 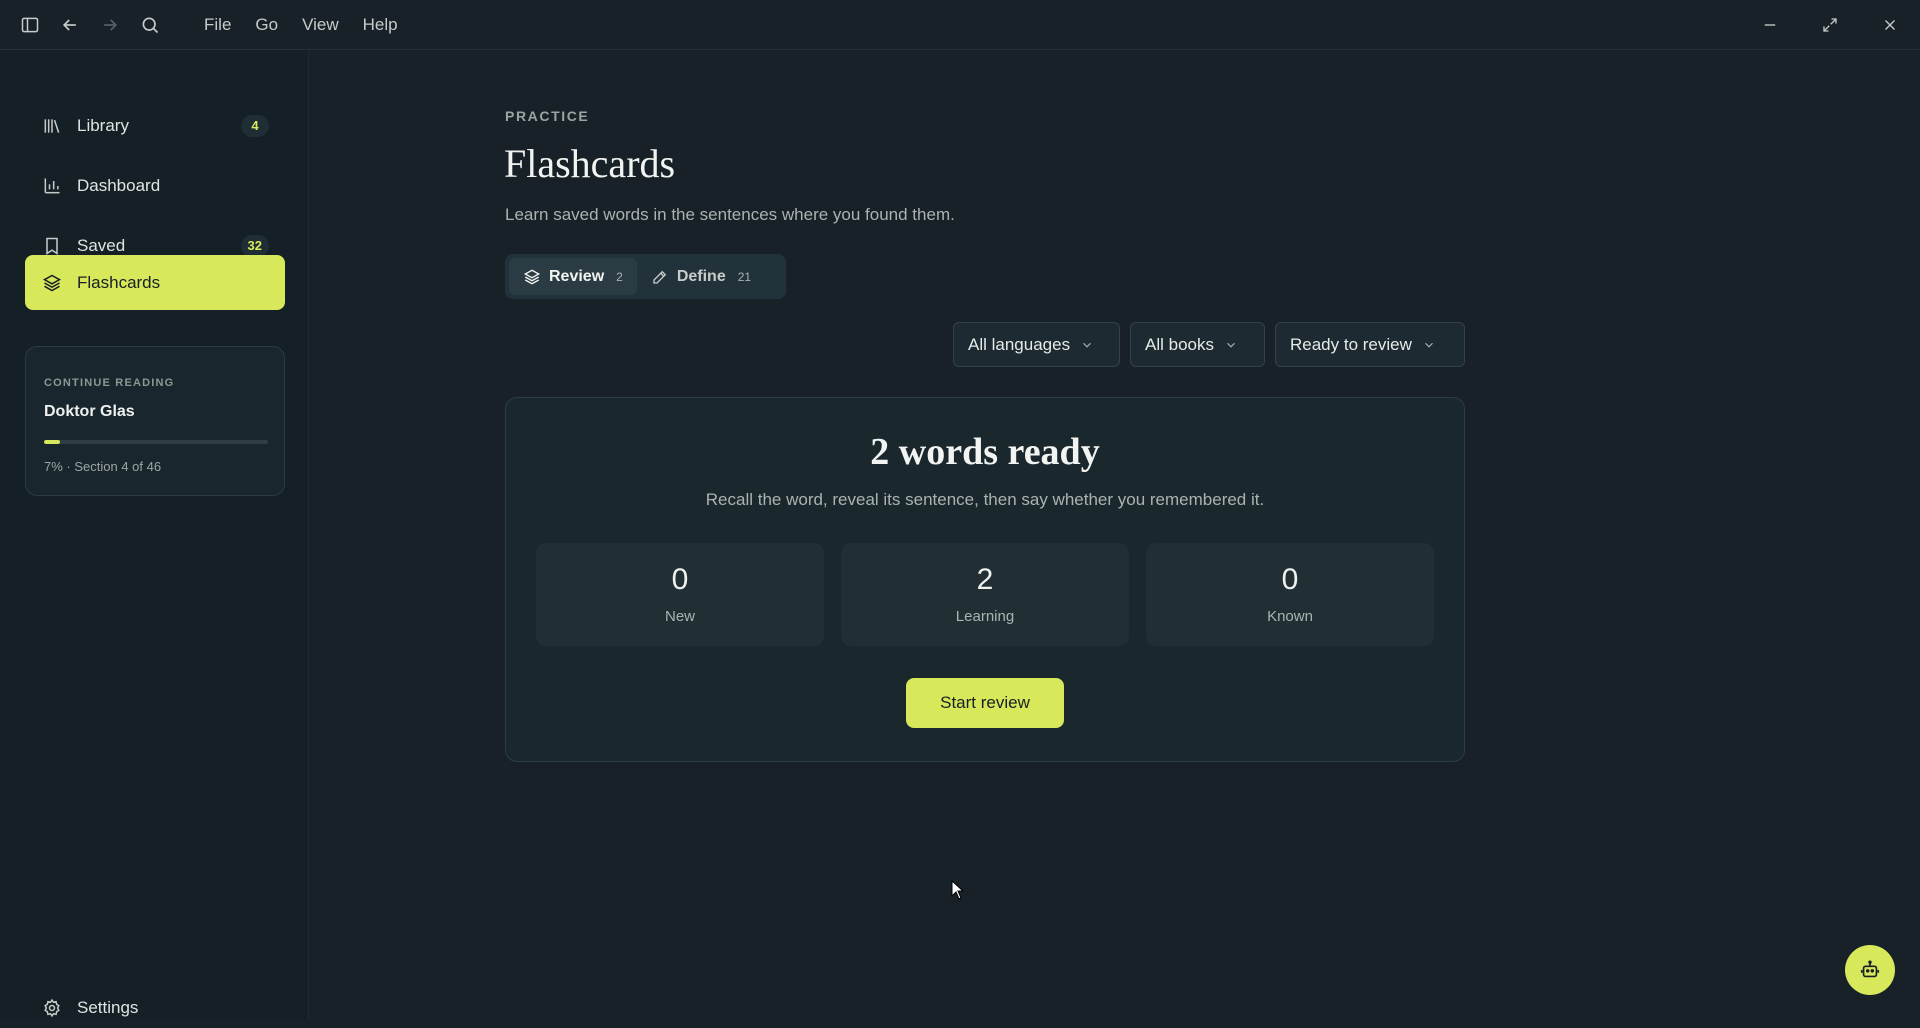 I want to click on sidebar-item-flashcards: Flashcards, so click(x=155, y=282).